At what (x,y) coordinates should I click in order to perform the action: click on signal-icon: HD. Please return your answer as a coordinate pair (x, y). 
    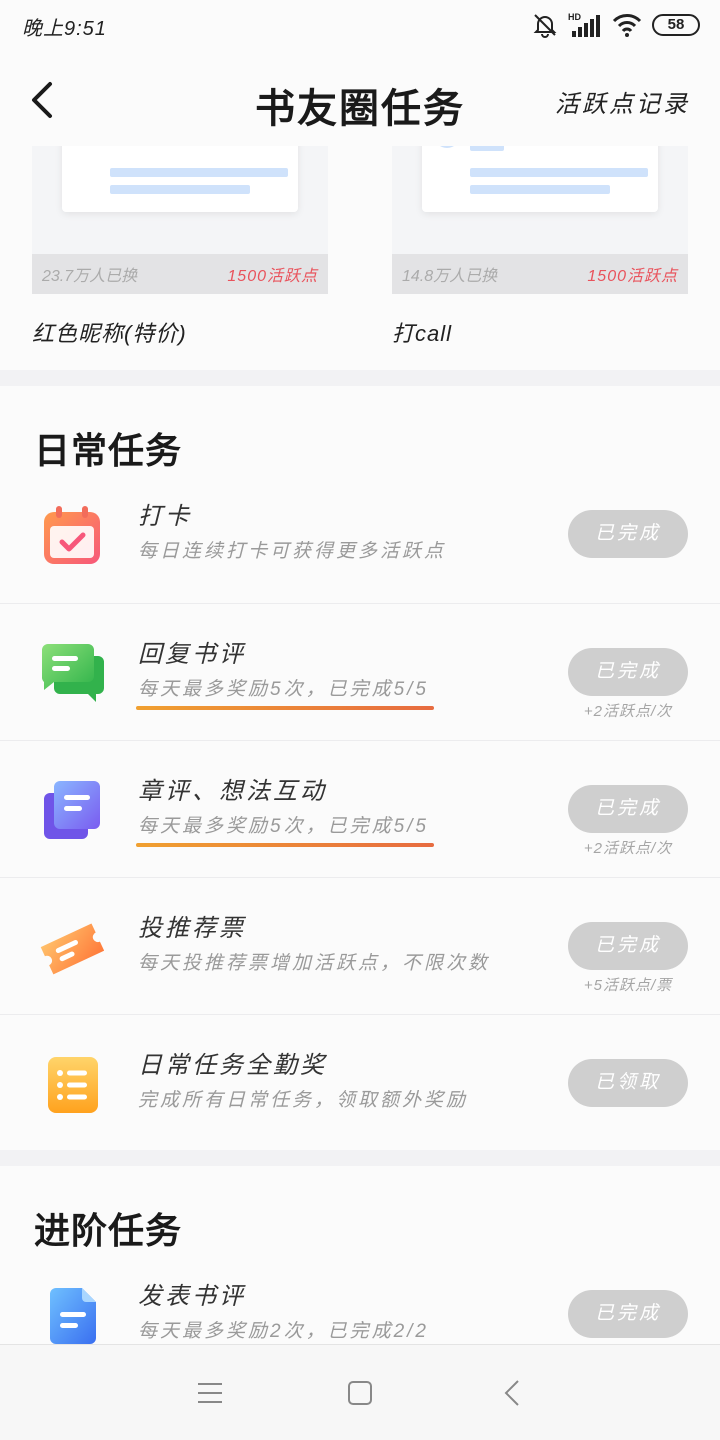
    Looking at the image, I should click on (584, 24).